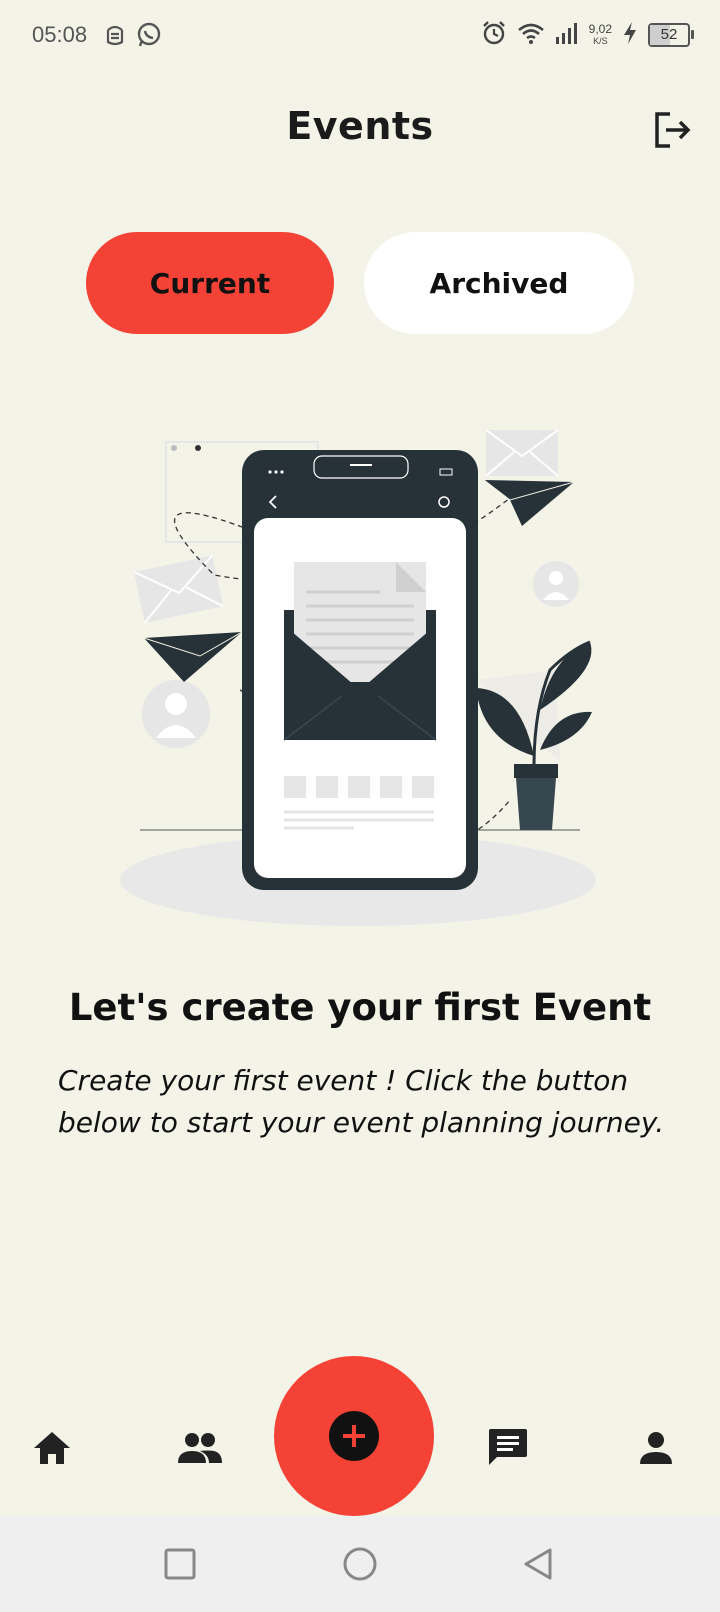  Describe the element at coordinates (656, 1448) in the screenshot. I see `profile-icon` at that location.